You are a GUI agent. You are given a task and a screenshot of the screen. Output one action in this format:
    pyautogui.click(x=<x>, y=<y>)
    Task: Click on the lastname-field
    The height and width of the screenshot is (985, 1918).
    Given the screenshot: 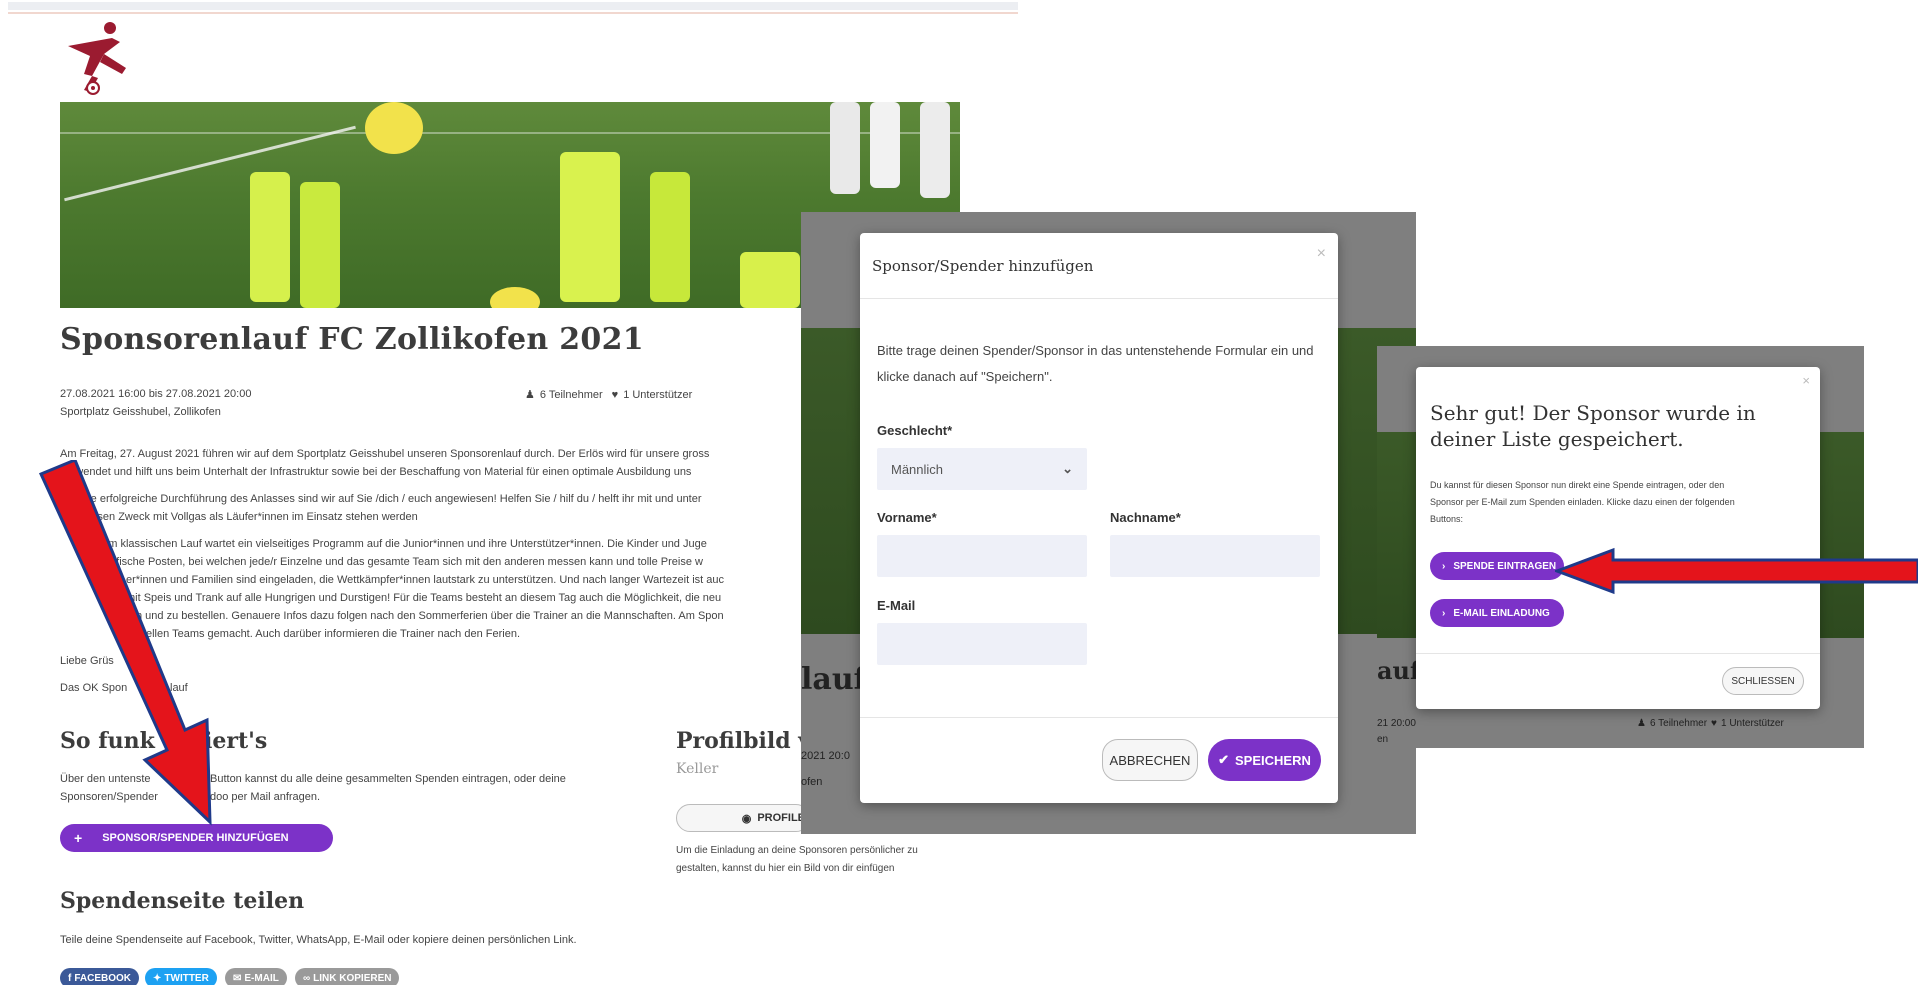 What is the action you would take?
    pyautogui.click(x=1215, y=556)
    